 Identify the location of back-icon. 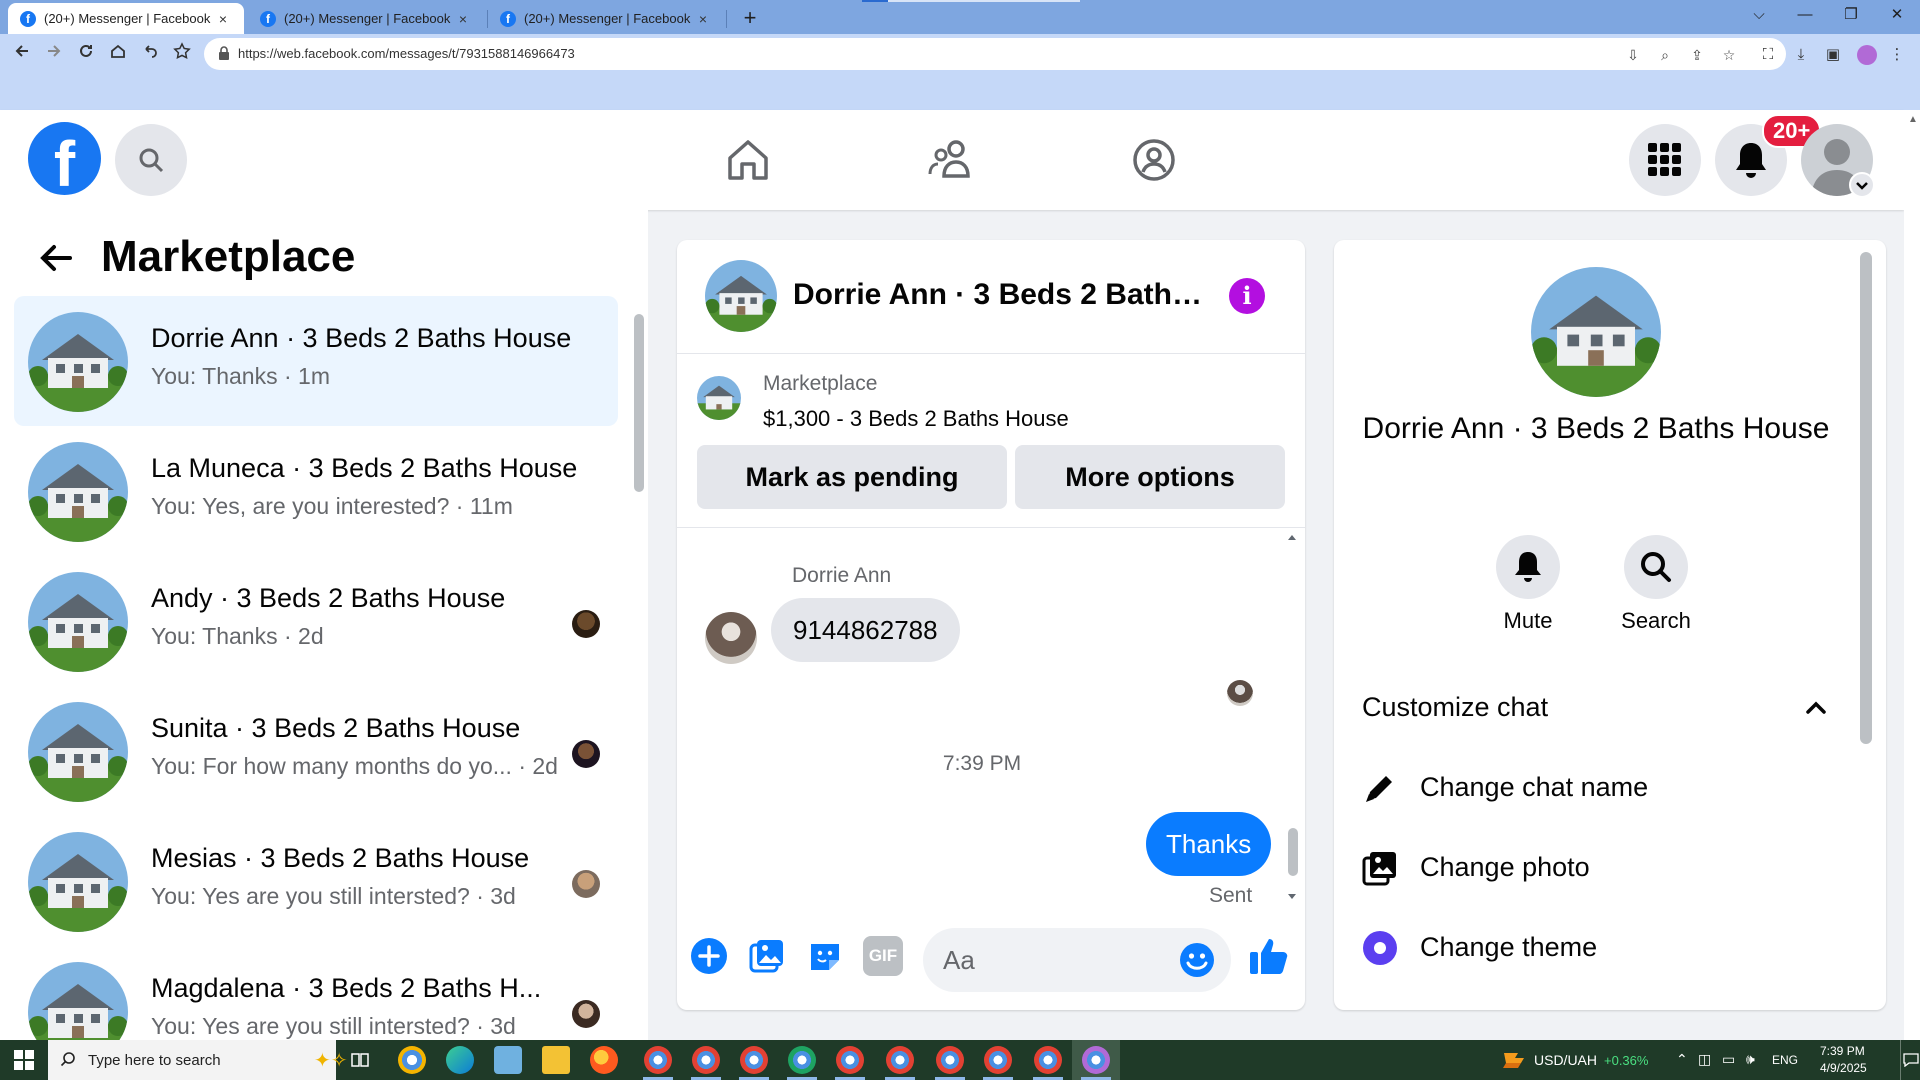
(22, 54).